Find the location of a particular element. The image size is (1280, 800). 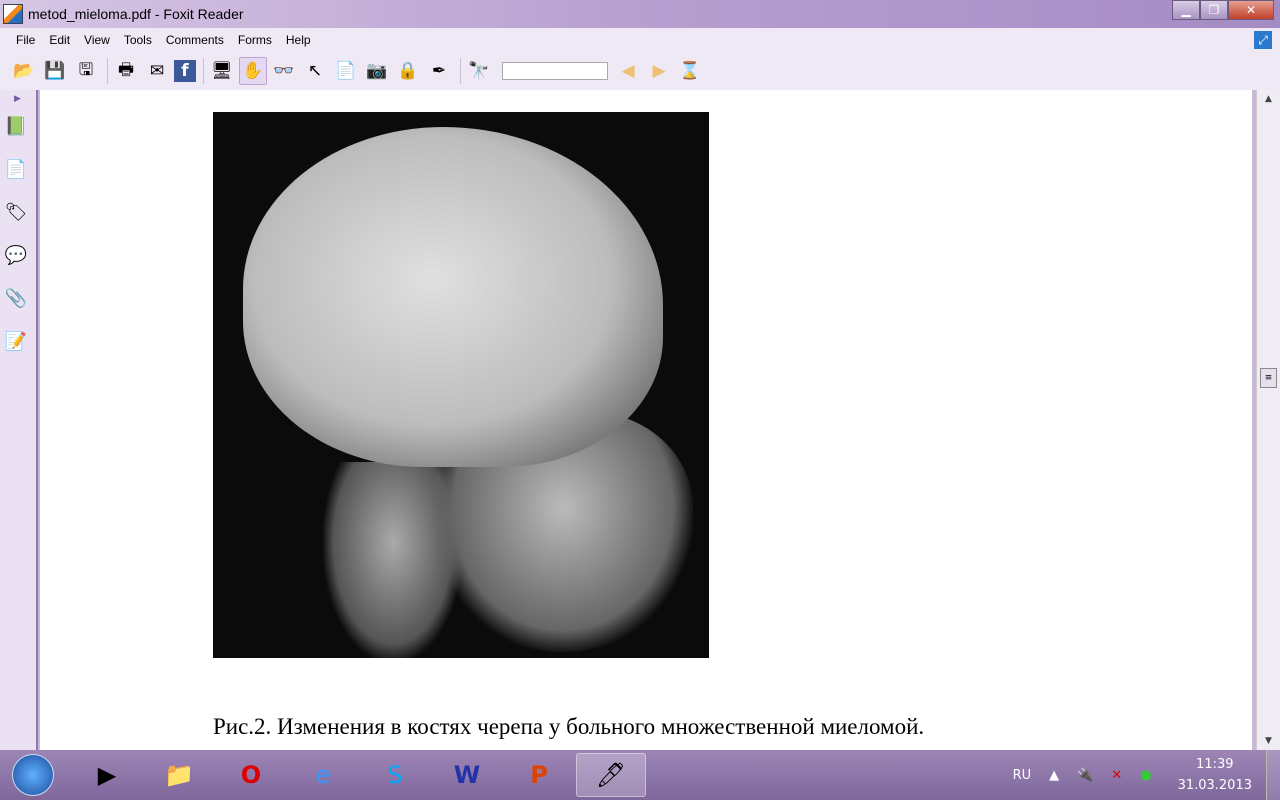

maximize-button: ❐ is located at coordinates (1214, 10).